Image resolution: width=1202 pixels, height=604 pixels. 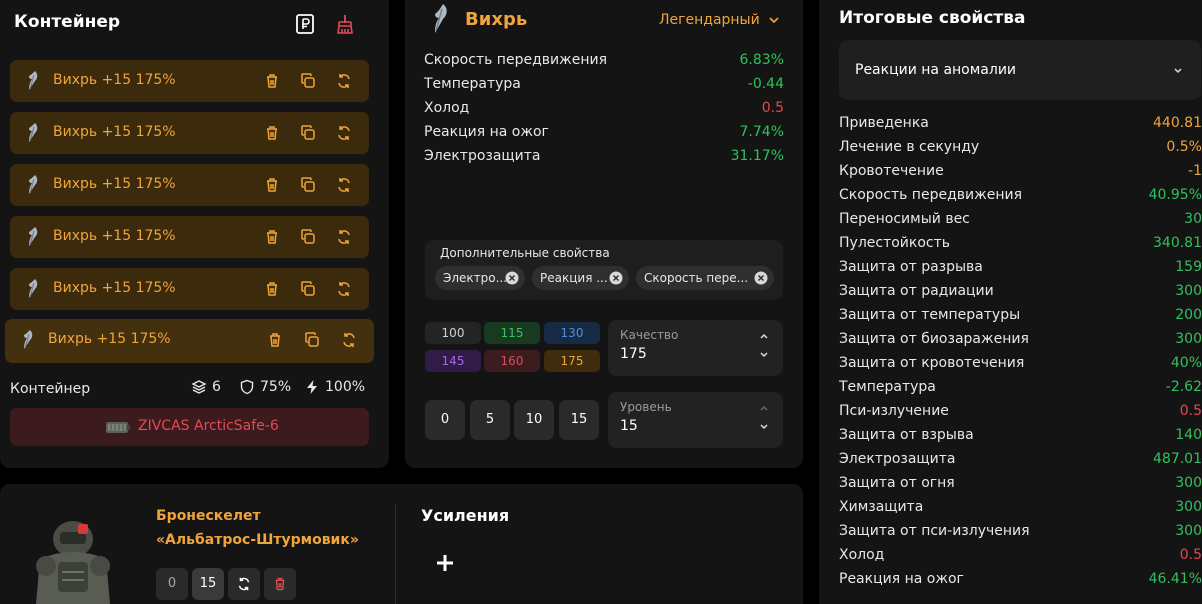 What do you see at coordinates (1020, 579) in the screenshot?
I see `summary-row: Реакция на ожог 46.41%` at bounding box center [1020, 579].